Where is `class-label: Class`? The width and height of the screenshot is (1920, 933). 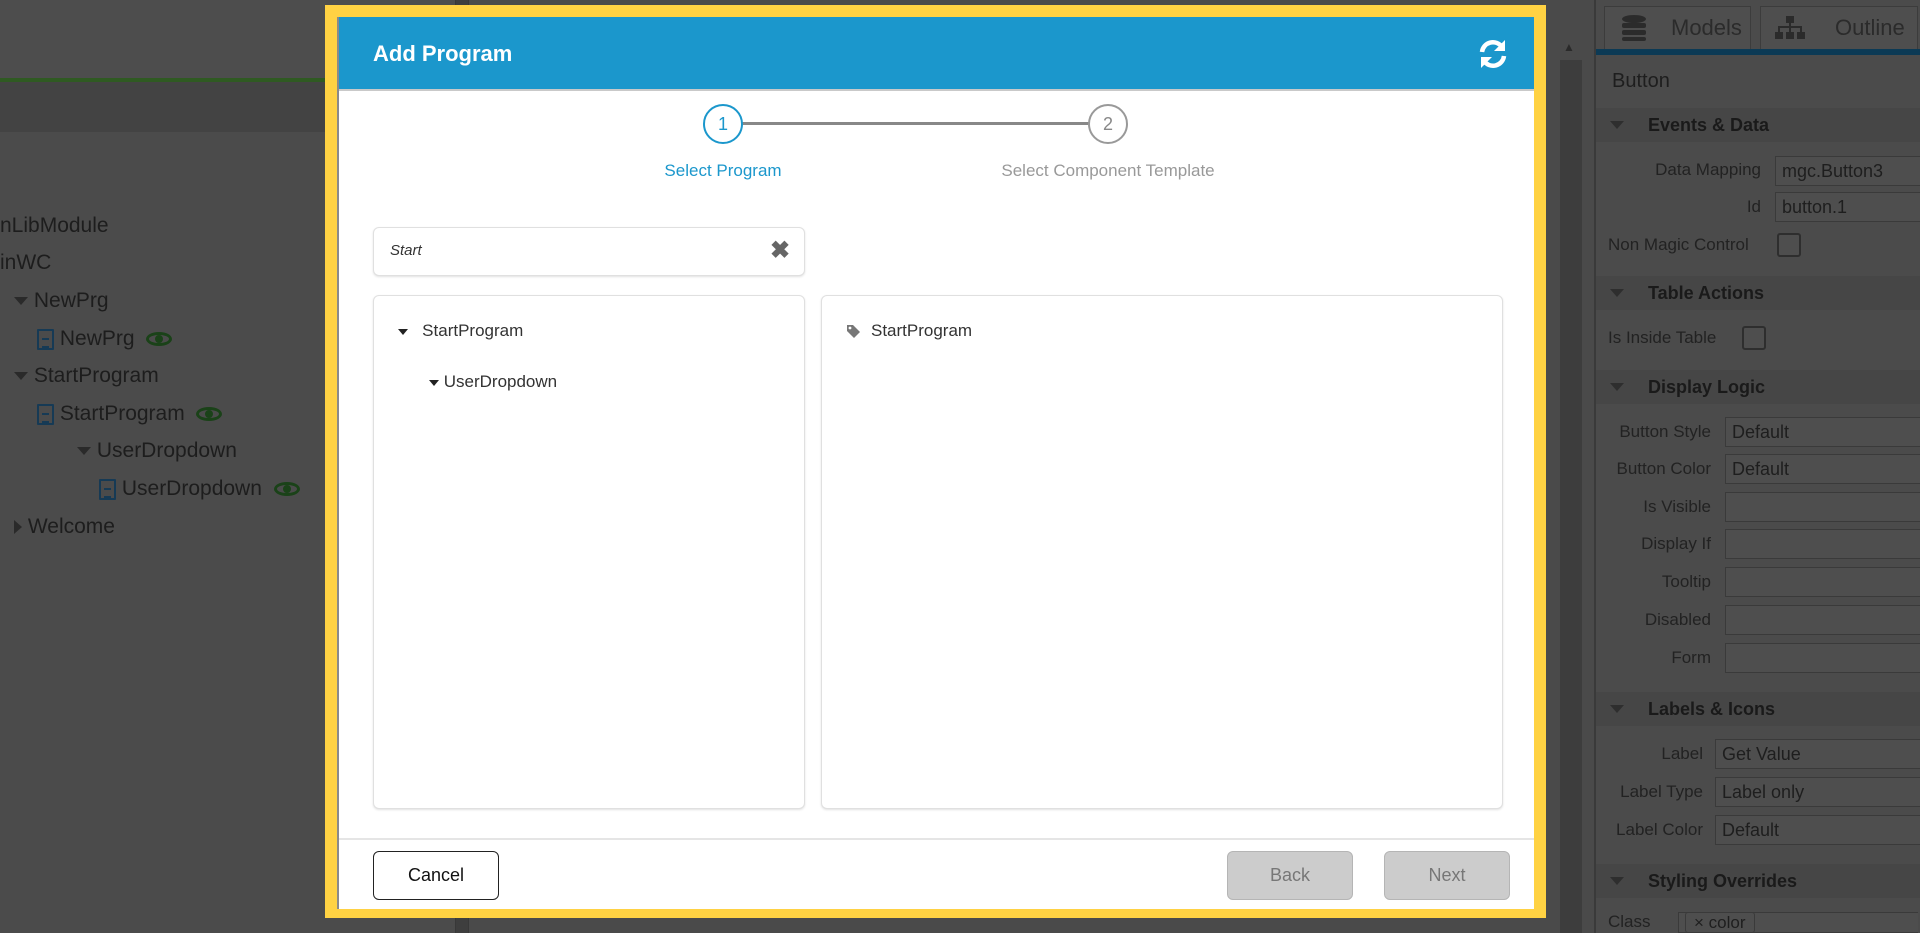 class-label: Class is located at coordinates (1629, 921).